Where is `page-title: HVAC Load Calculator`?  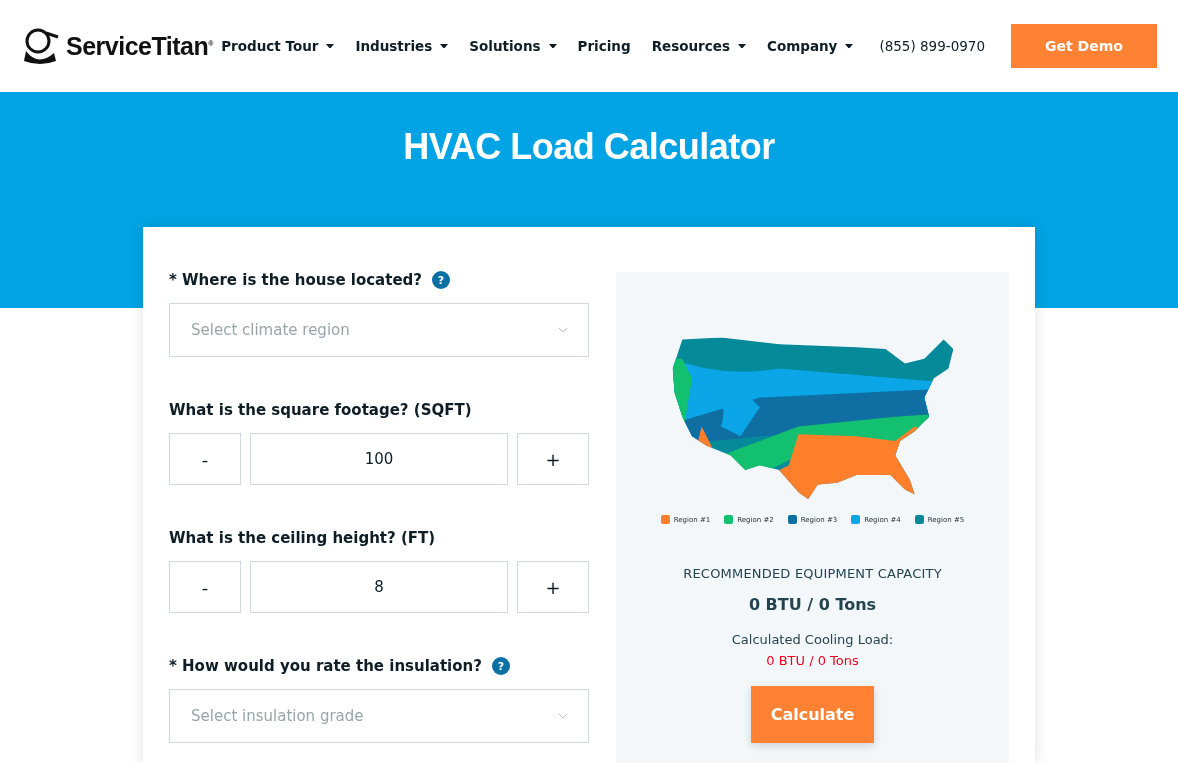
page-title: HVAC Load Calculator is located at coordinates (589, 147).